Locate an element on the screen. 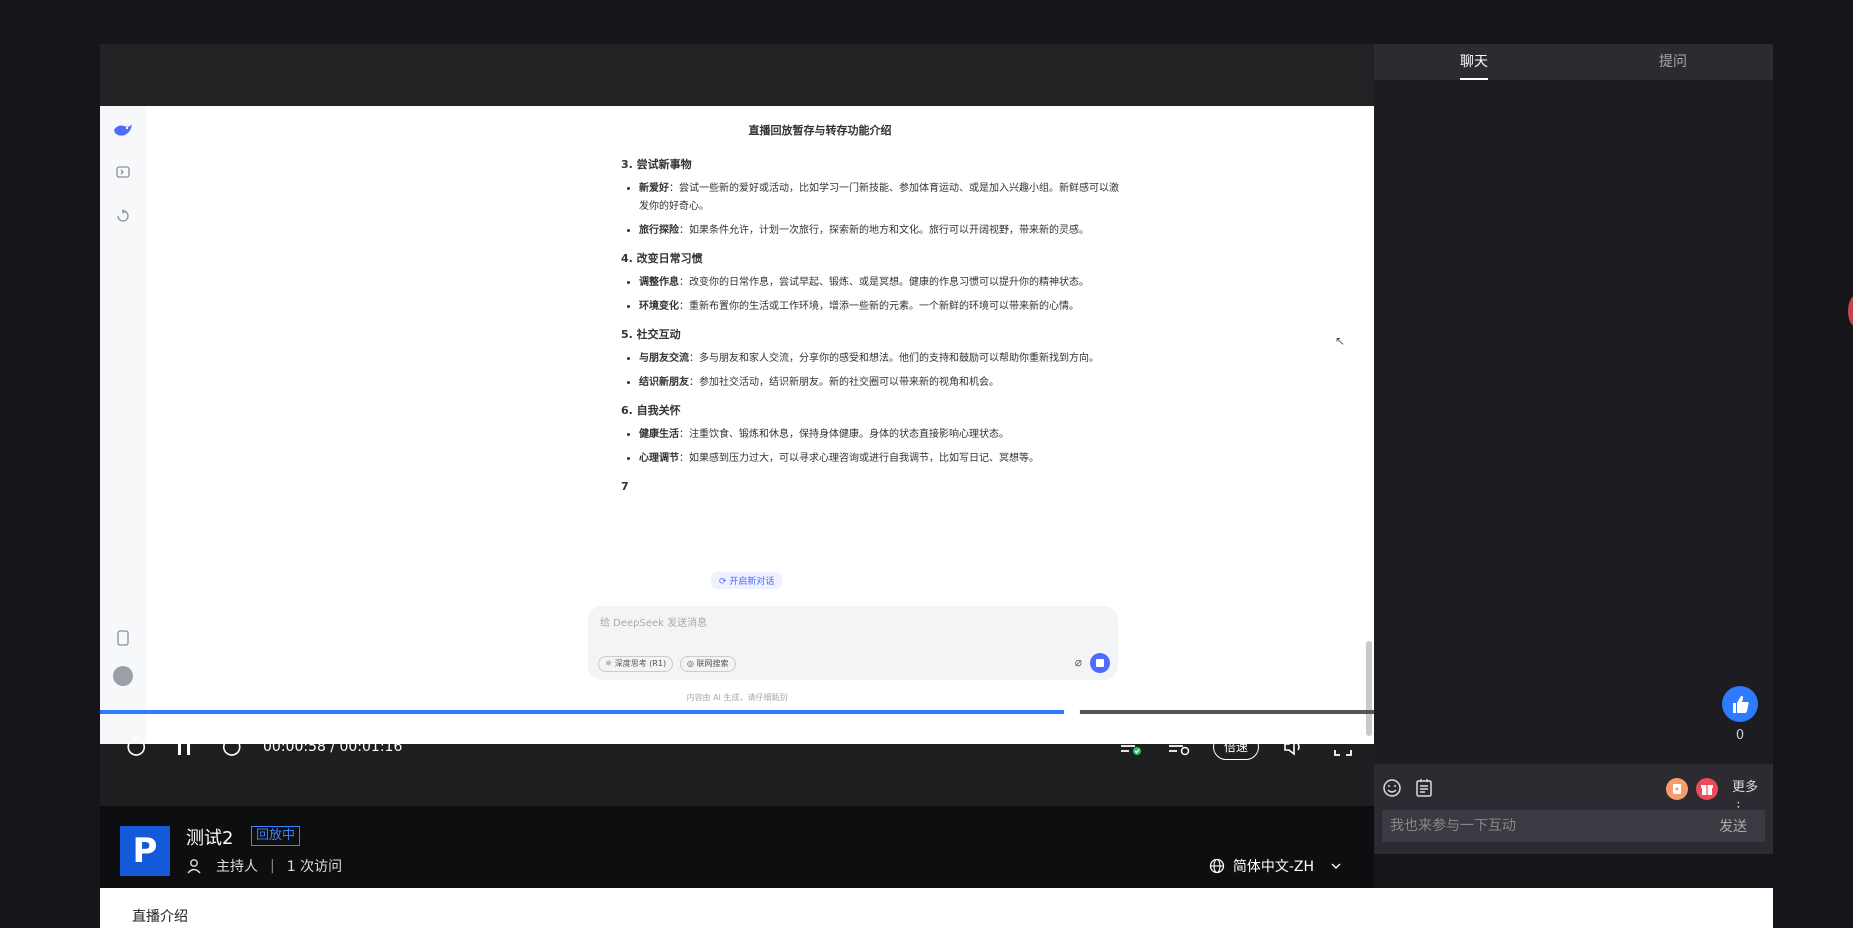 This screenshot has height=928, width=1853. red-envelope-button is located at coordinates (1677, 789).